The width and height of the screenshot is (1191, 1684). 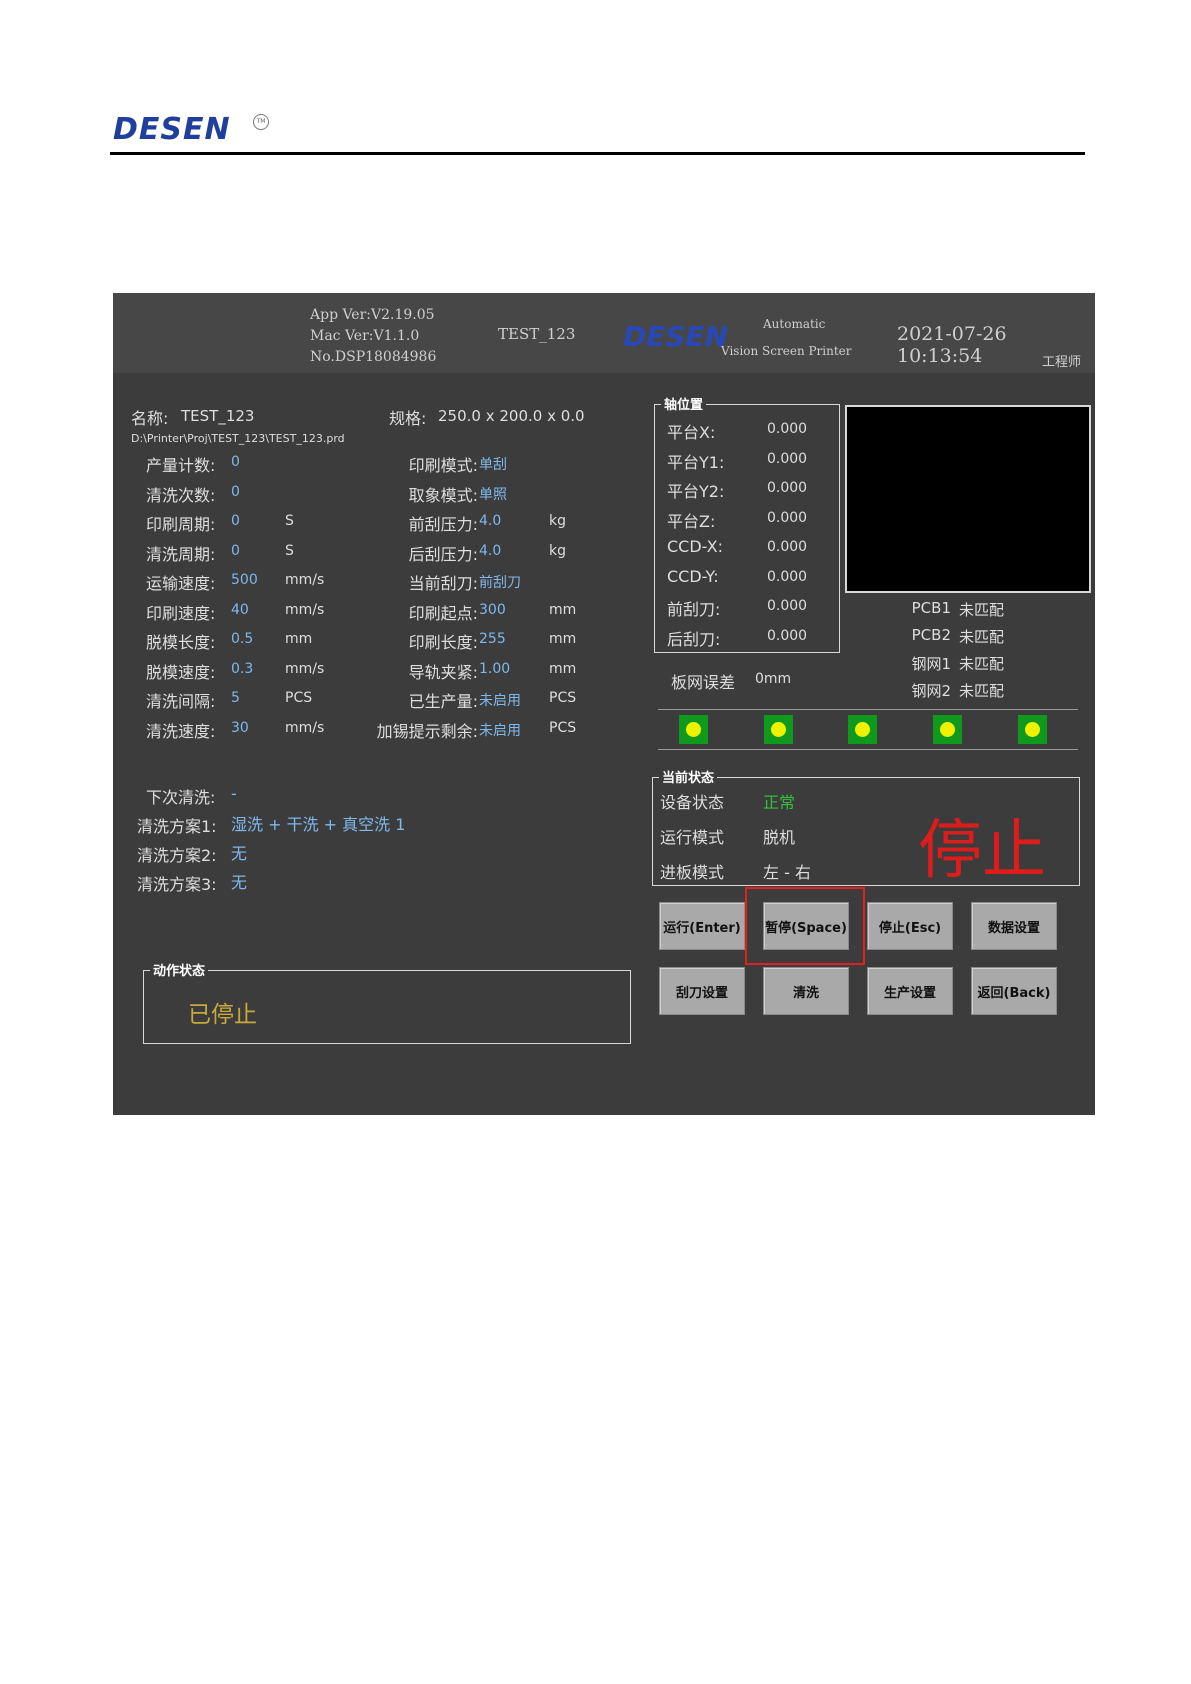 What do you see at coordinates (181, 701) in the screenshot?
I see `param-left-label: 清洗间隔:` at bounding box center [181, 701].